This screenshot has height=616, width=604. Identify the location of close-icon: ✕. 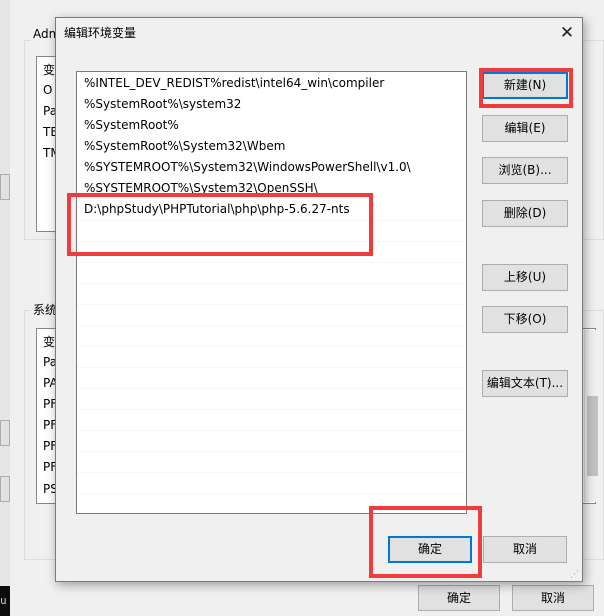
(567, 33).